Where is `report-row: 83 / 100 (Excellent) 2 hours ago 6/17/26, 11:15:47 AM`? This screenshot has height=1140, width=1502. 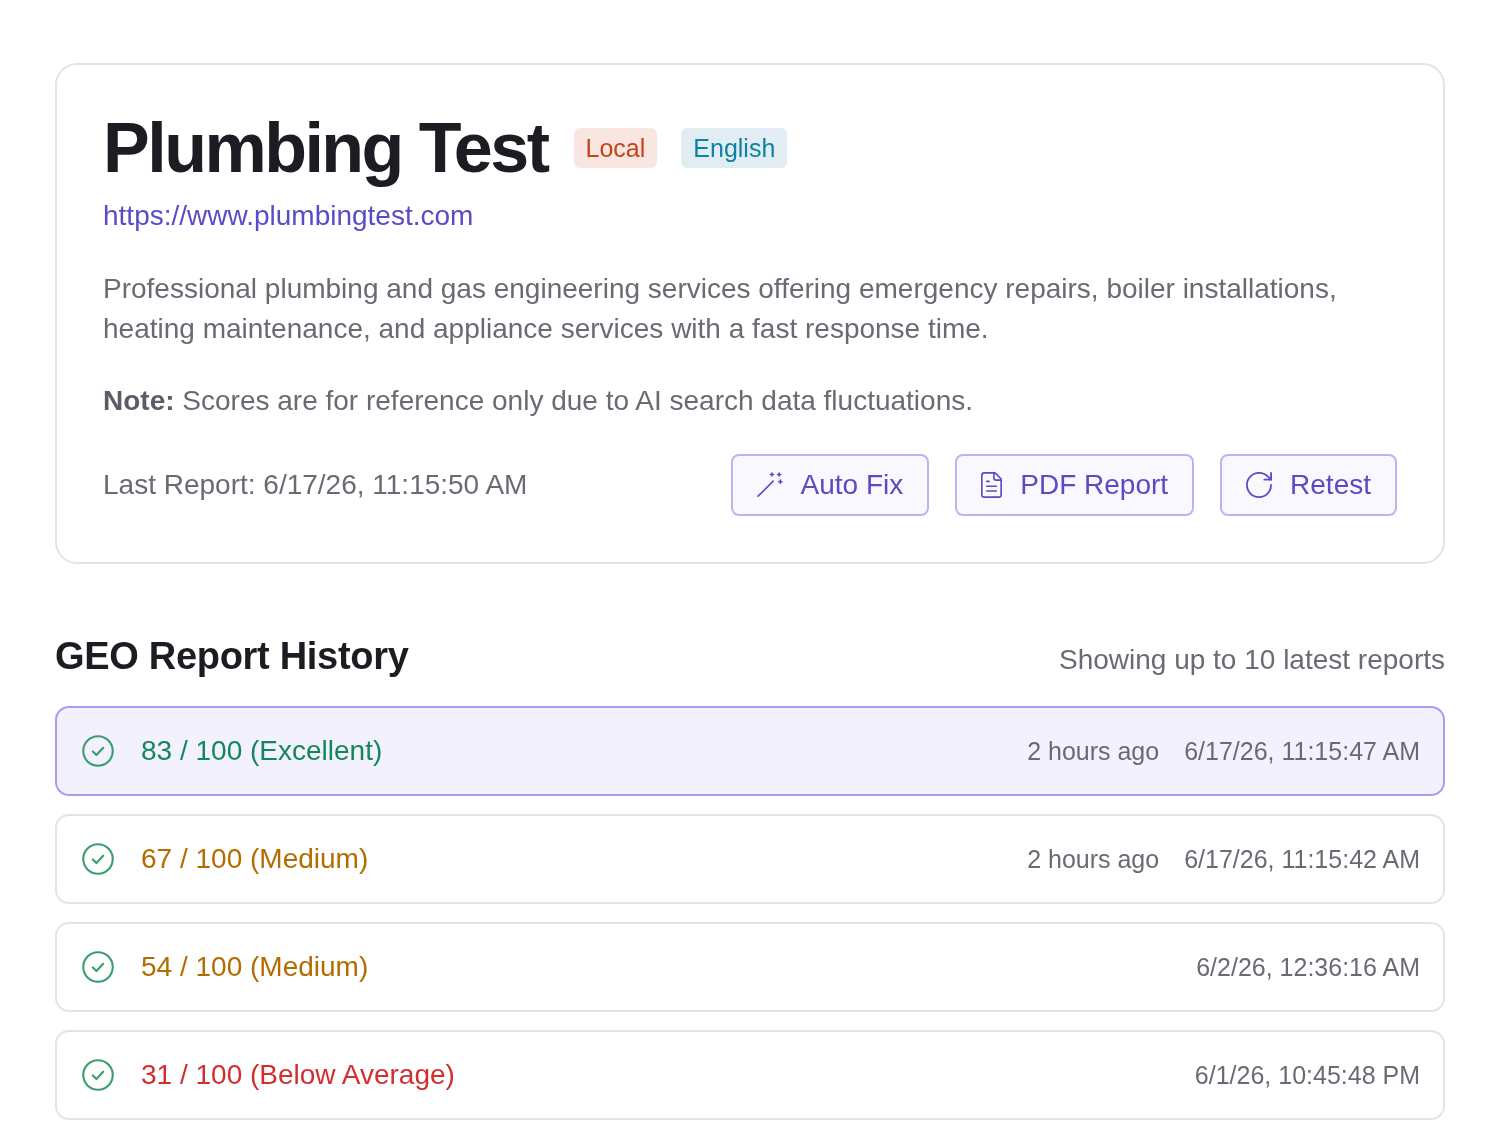
report-row: 83 / 100 (Excellent) 2 hours ago 6/17/26, 11:15:47 AM is located at coordinates (750, 751).